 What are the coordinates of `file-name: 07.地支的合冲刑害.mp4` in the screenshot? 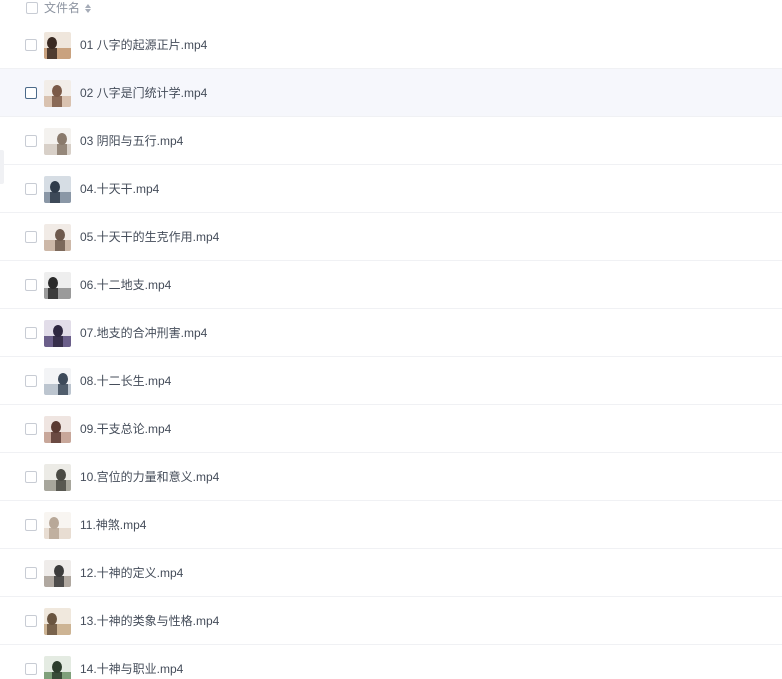 It's located at (143, 333).